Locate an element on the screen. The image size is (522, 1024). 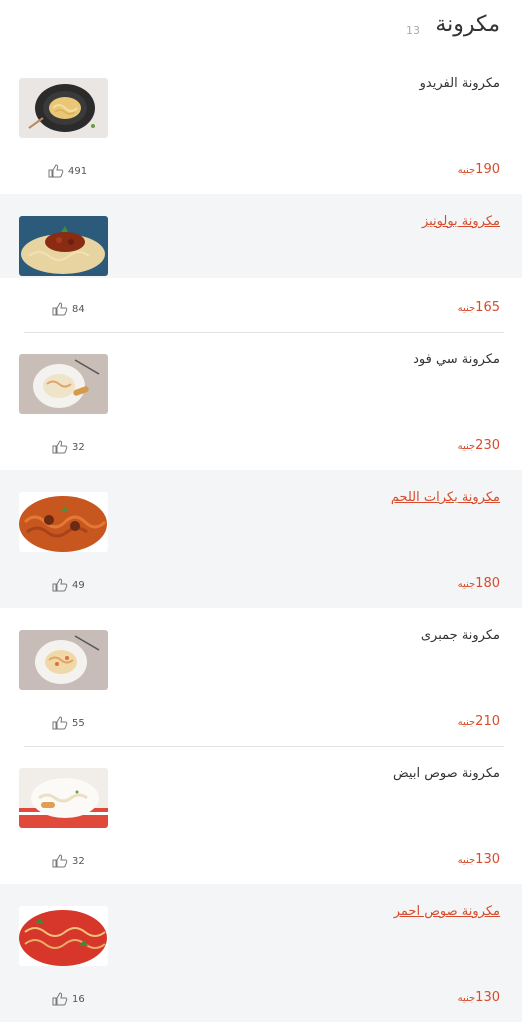
like-button: 49 is located at coordinates (68, 585).